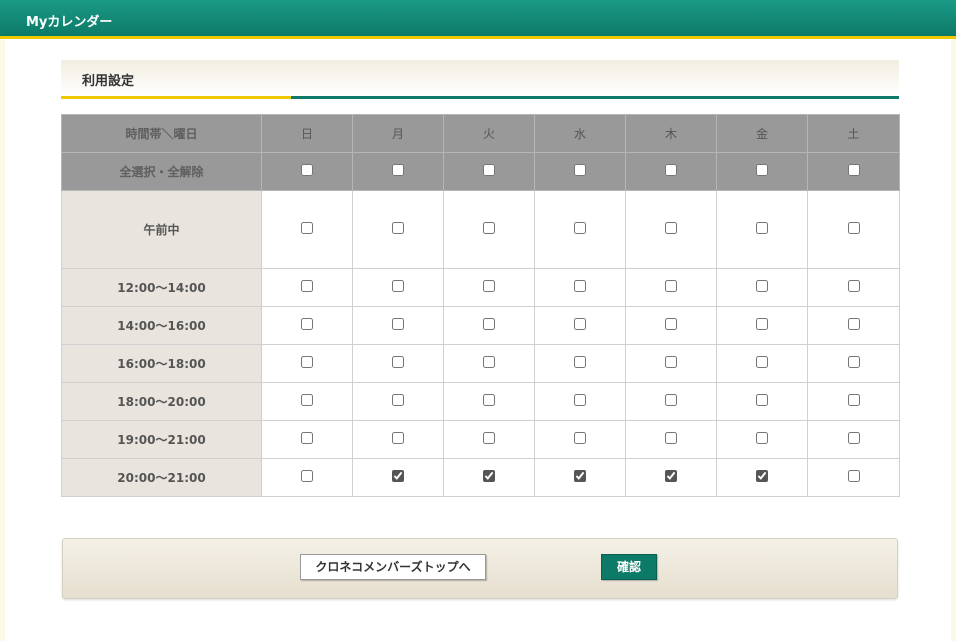 The width and height of the screenshot is (956, 641). Describe the element at coordinates (595, 97) in the screenshot. I see `section-underline` at that location.